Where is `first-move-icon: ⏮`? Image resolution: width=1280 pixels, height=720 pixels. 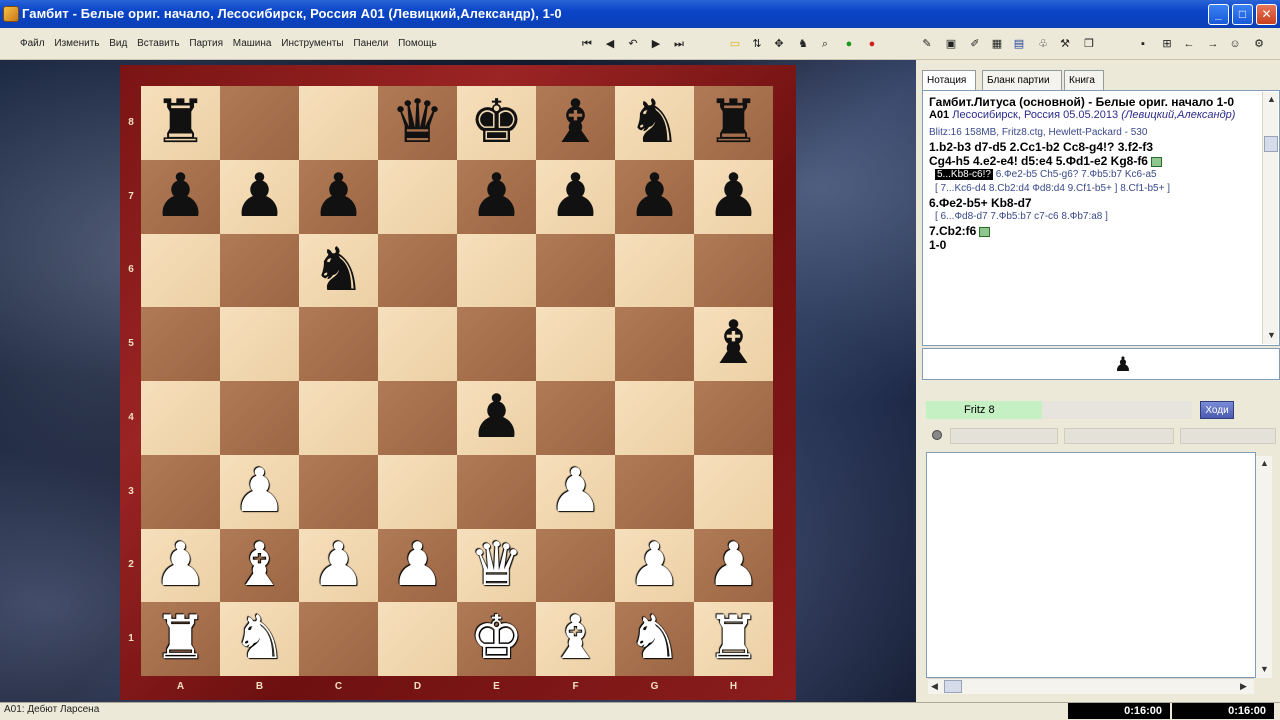 first-move-icon: ⏮ is located at coordinates (587, 44).